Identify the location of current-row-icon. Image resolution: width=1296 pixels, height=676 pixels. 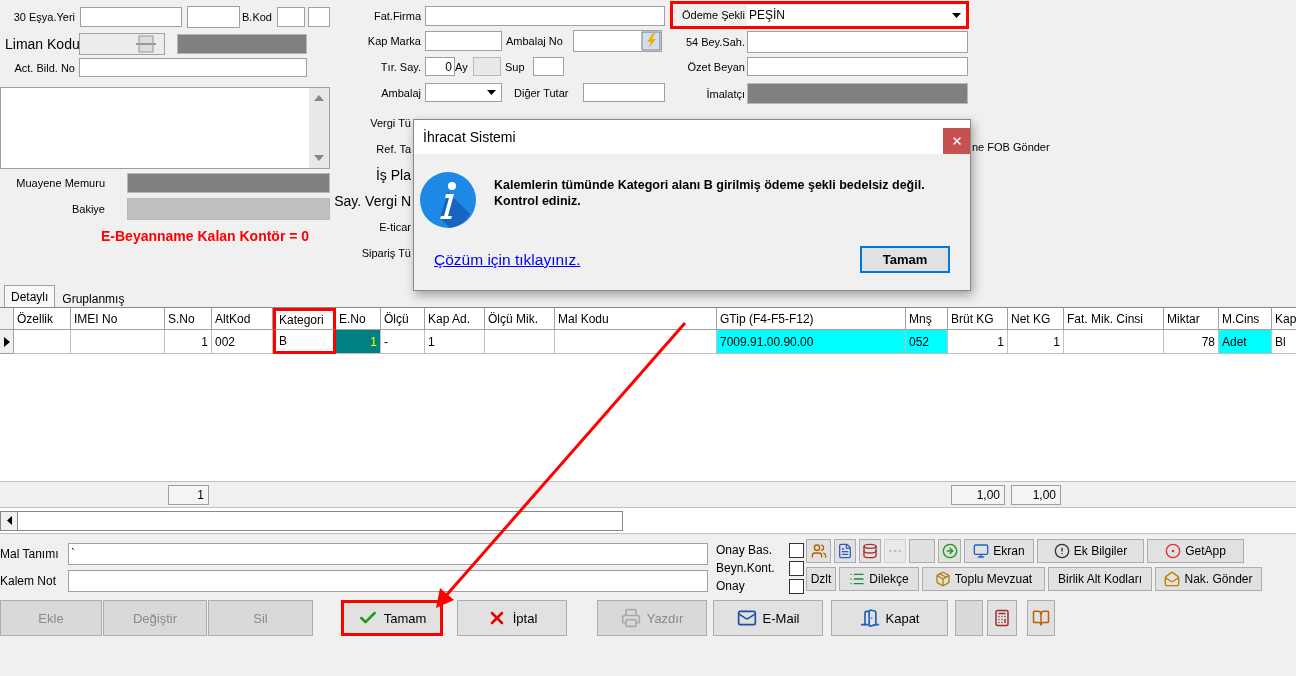
(6, 341).